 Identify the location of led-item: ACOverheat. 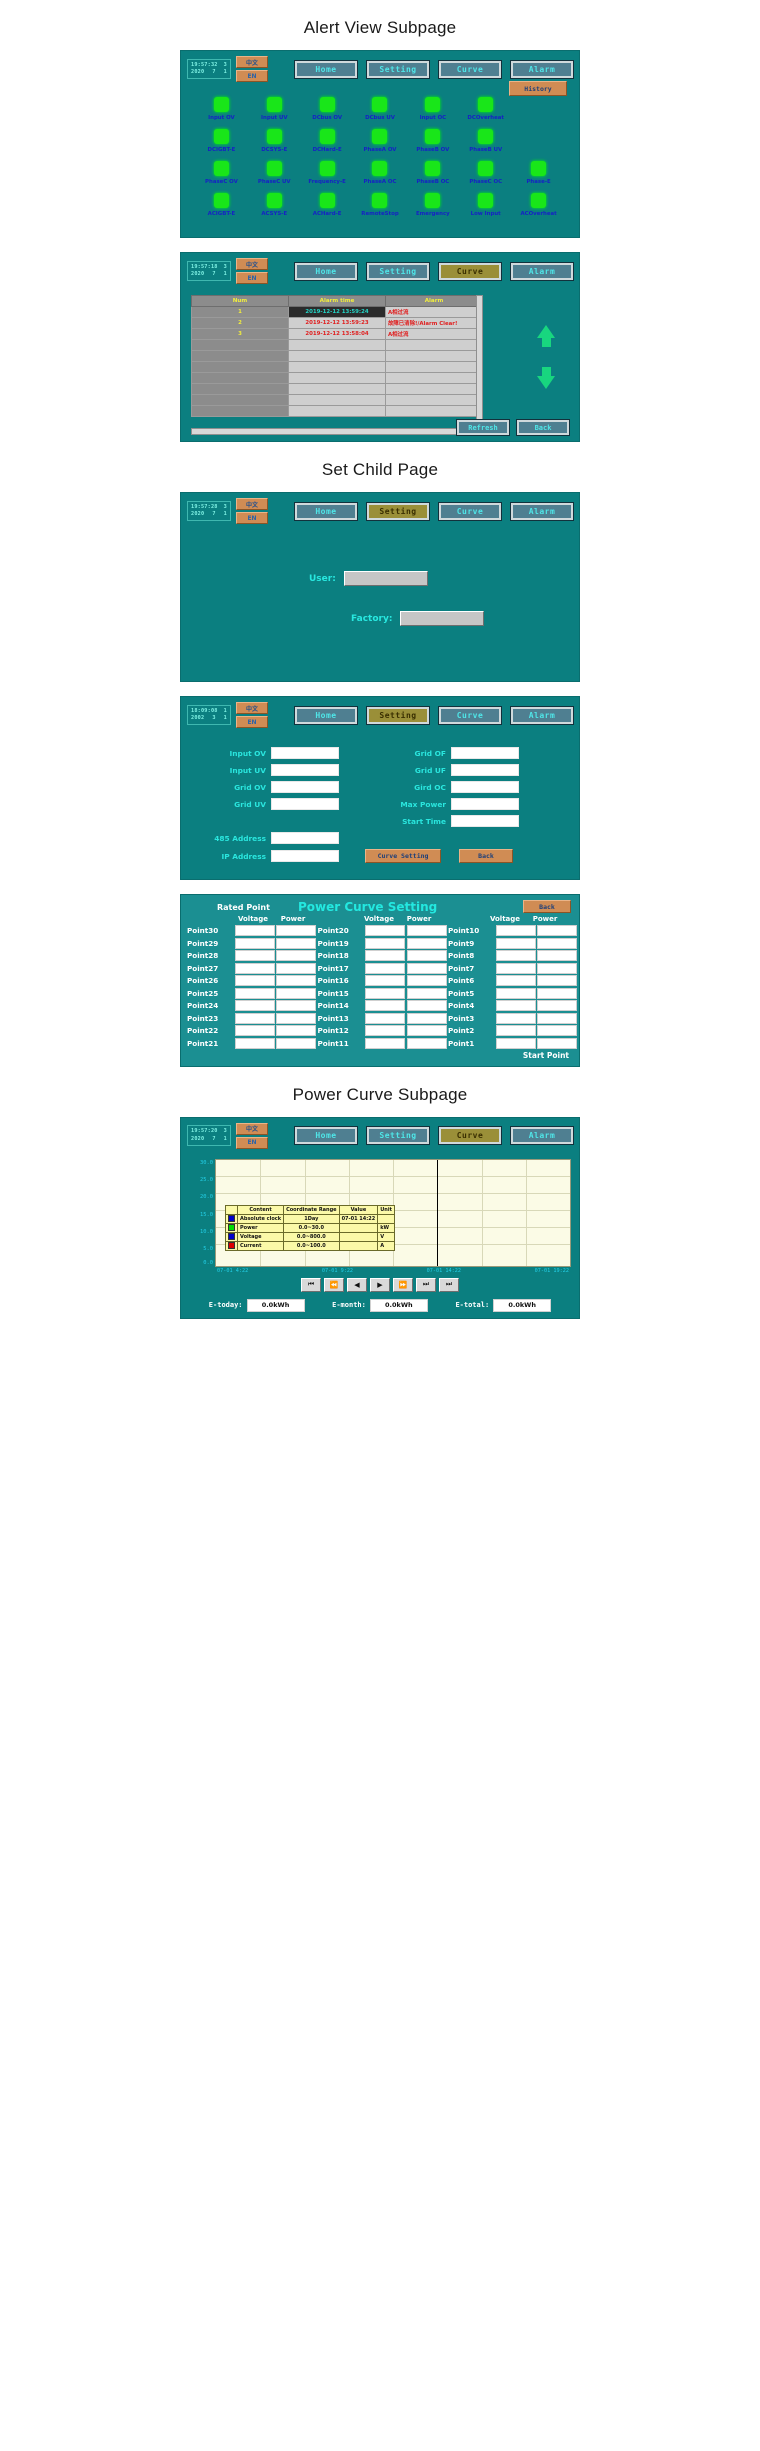
(538, 205).